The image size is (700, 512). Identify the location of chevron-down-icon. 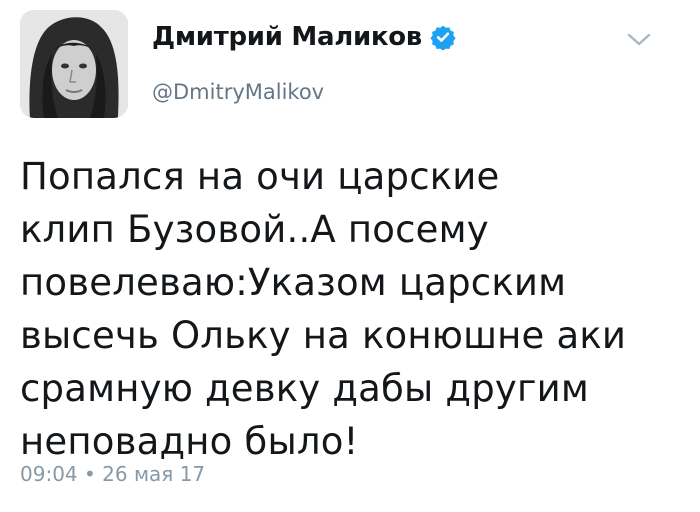
(639, 40).